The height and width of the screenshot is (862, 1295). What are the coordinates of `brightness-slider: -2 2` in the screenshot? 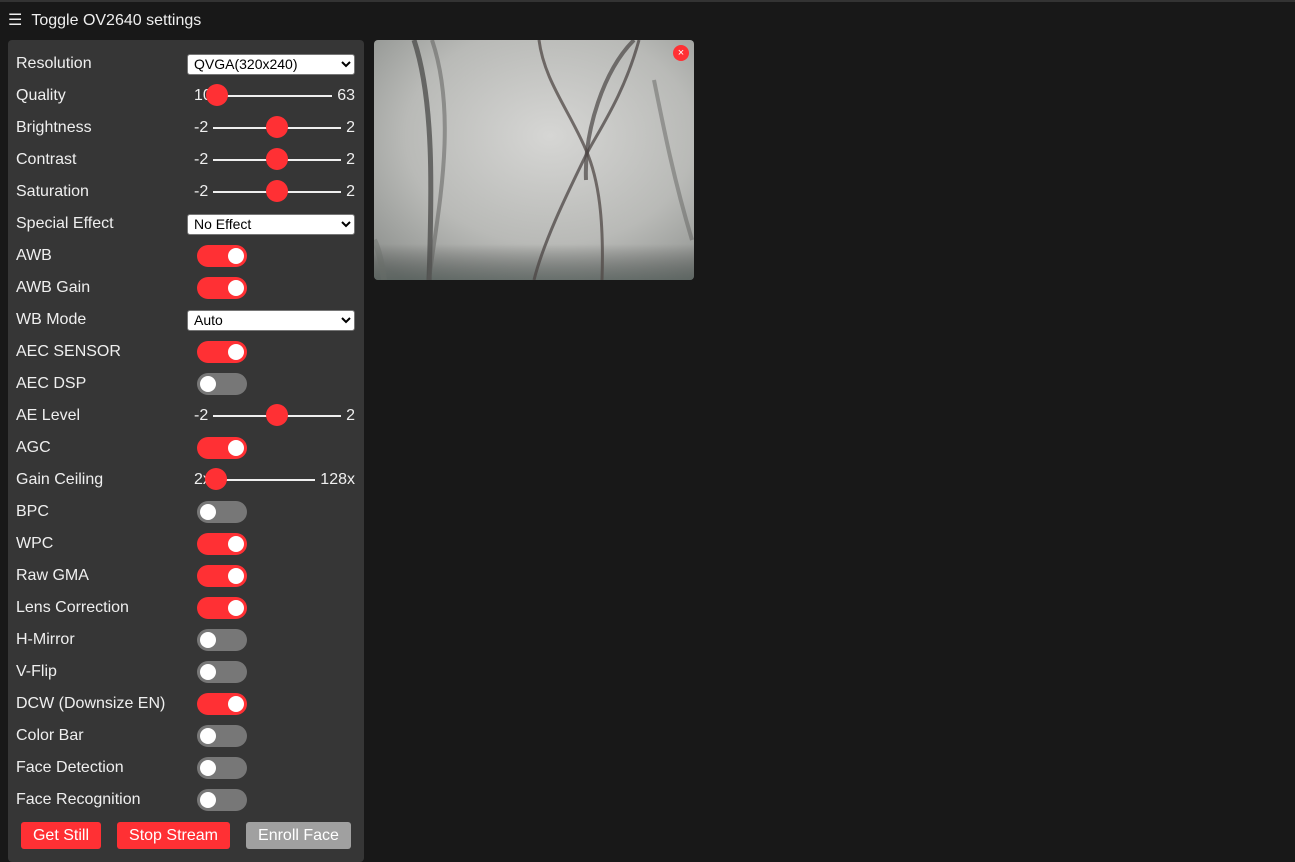 It's located at (273, 127).